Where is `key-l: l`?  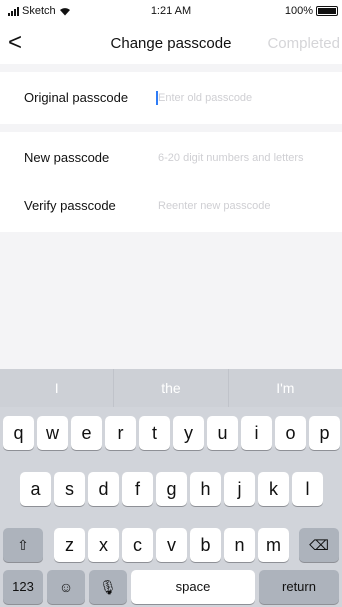
key-l: l is located at coordinates (307, 489).